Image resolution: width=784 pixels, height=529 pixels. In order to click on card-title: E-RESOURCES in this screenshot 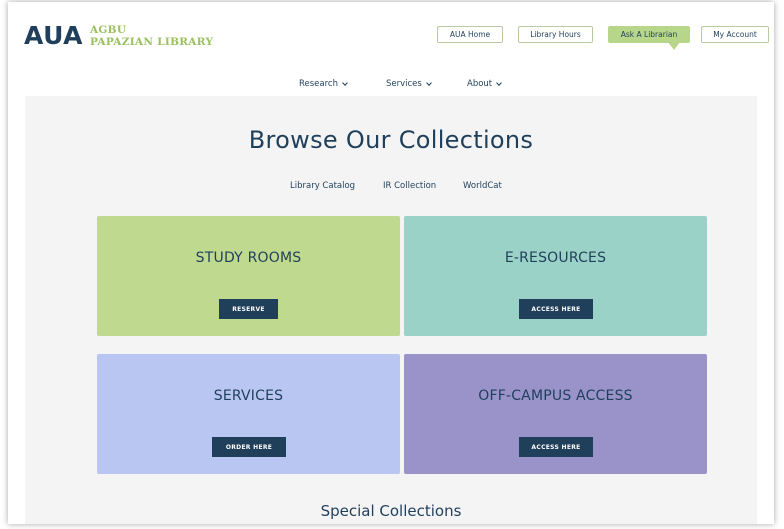, I will do `click(555, 258)`.